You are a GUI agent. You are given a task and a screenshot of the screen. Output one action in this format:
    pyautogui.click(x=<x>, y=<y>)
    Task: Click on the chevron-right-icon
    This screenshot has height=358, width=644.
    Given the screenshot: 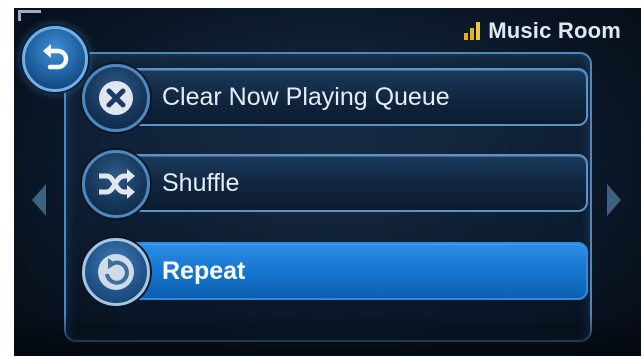 What is the action you would take?
    pyautogui.click(x=614, y=200)
    